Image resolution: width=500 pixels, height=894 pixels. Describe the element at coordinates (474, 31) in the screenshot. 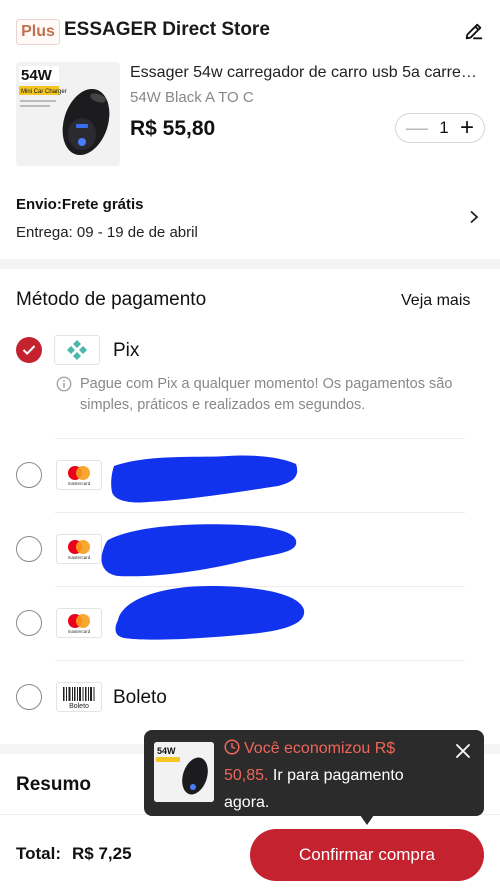

I see `edit-pencil-icon` at that location.